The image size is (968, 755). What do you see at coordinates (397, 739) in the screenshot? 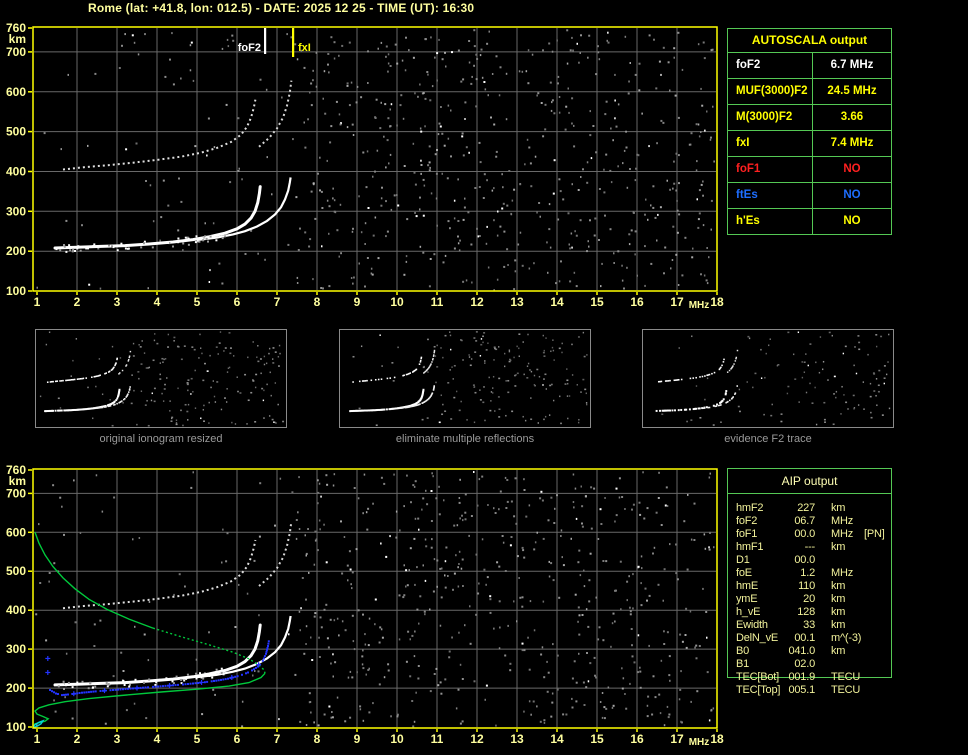
I see `x-tick-label: 10` at bounding box center [397, 739].